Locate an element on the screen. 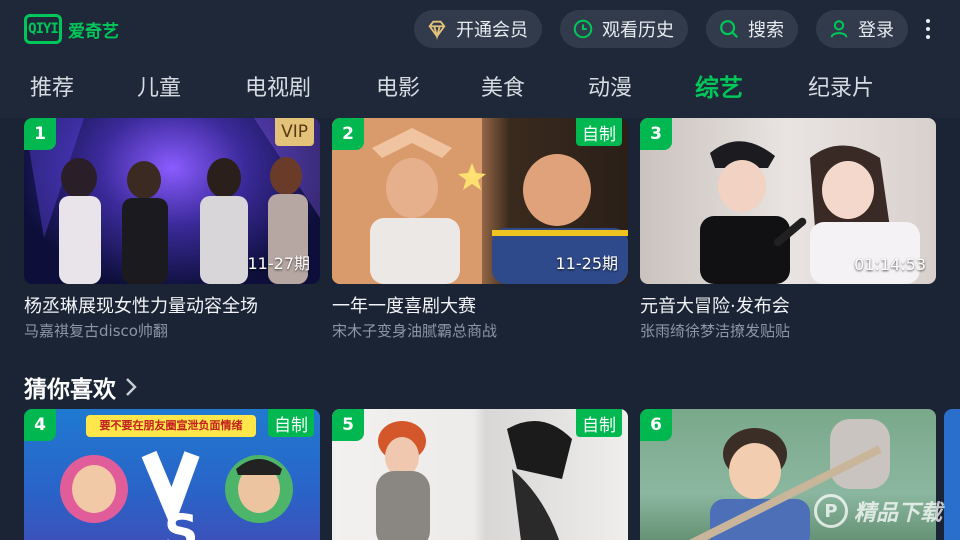 This screenshot has height=540, width=960. video-card-3: 3 01:14:53 元音大冒险·发布会 张雨绮徐梦洁撩发贴贴 is located at coordinates (788, 233).